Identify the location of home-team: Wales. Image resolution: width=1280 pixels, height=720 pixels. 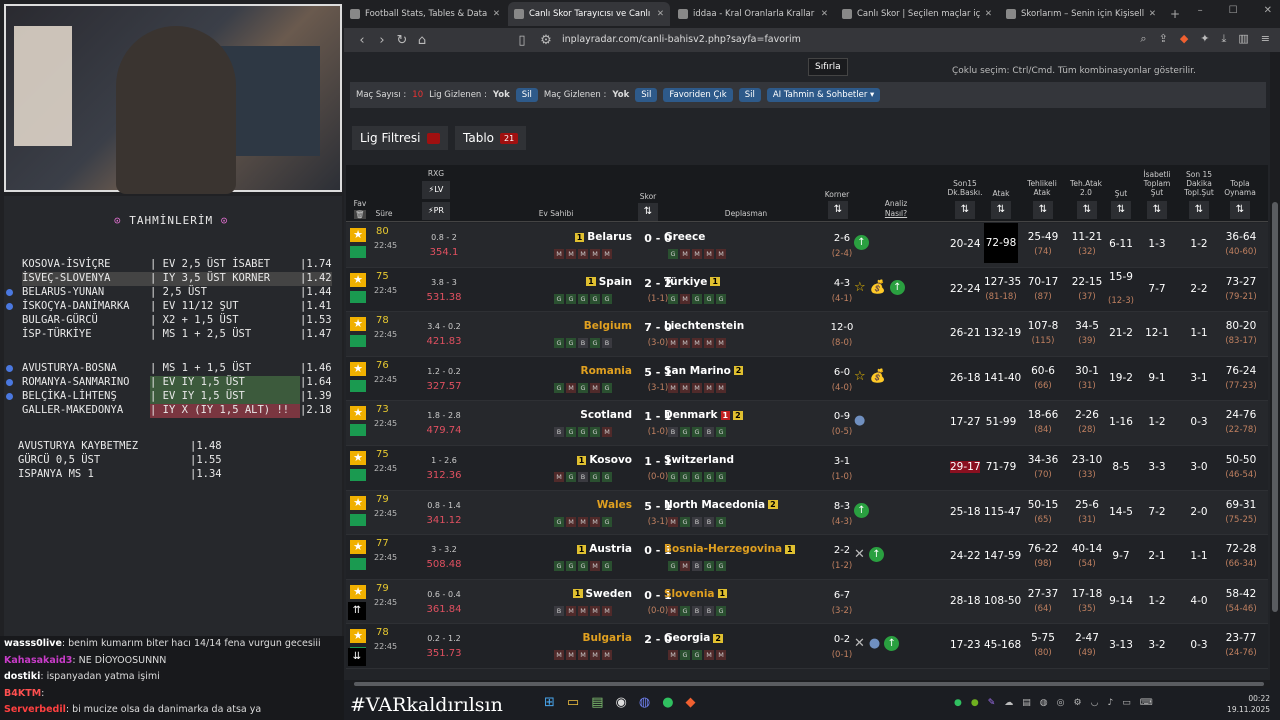
(614, 505).